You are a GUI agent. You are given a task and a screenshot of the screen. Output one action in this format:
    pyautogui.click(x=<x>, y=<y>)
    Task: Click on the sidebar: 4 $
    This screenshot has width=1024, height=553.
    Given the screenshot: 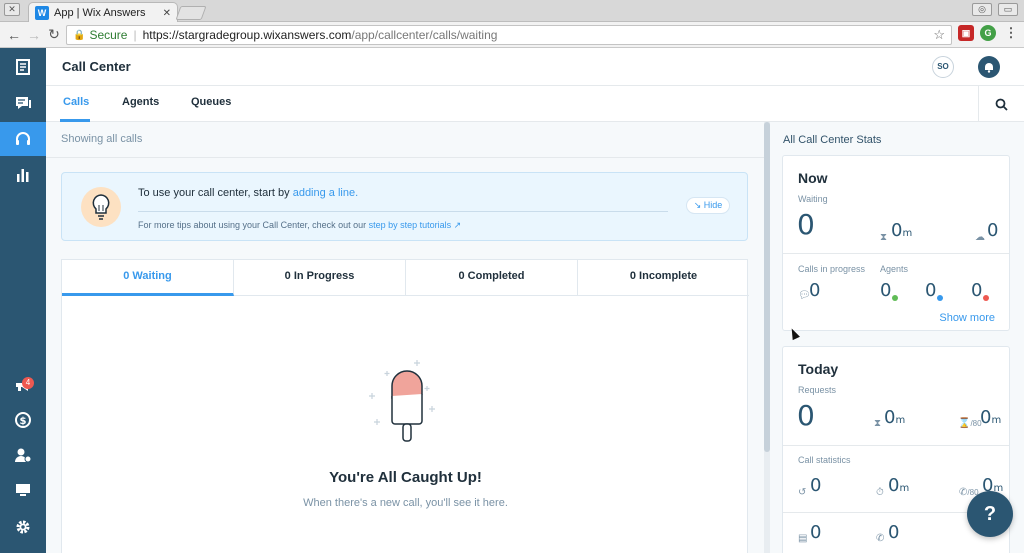 What is the action you would take?
    pyautogui.click(x=23, y=300)
    